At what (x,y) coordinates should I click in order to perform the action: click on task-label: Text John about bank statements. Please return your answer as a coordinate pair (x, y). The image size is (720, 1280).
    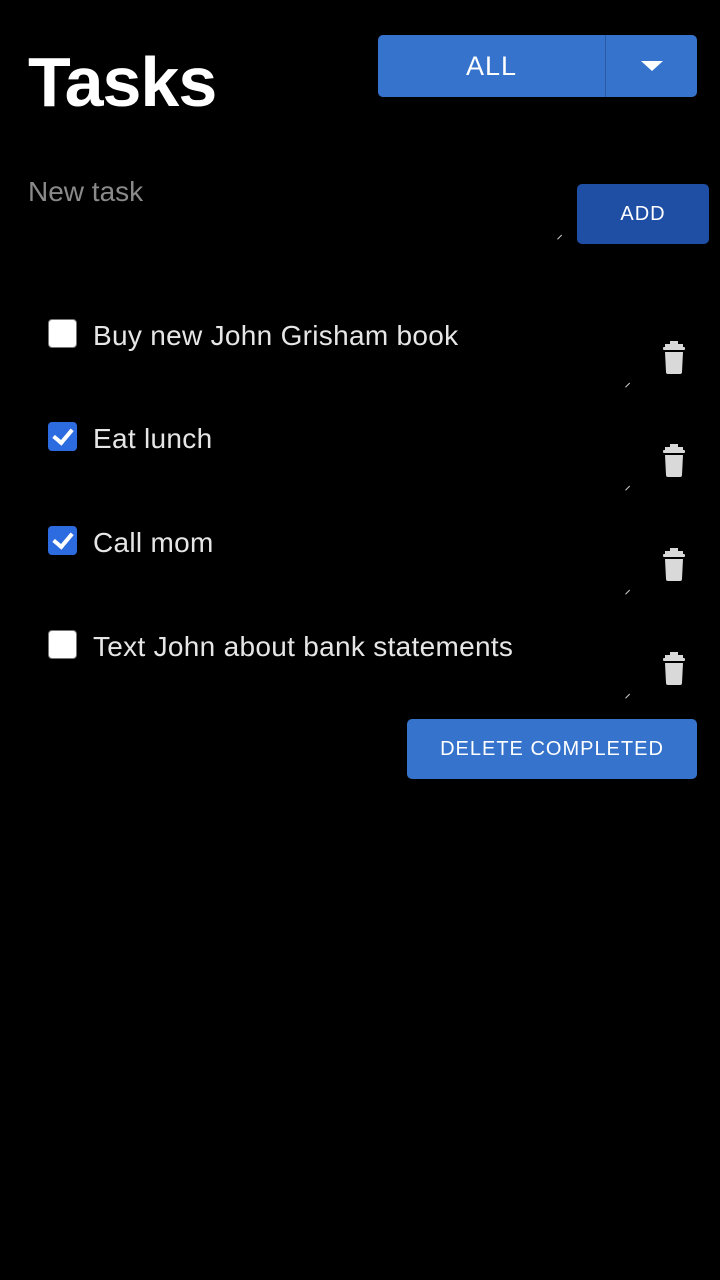
    Looking at the image, I should click on (303, 646).